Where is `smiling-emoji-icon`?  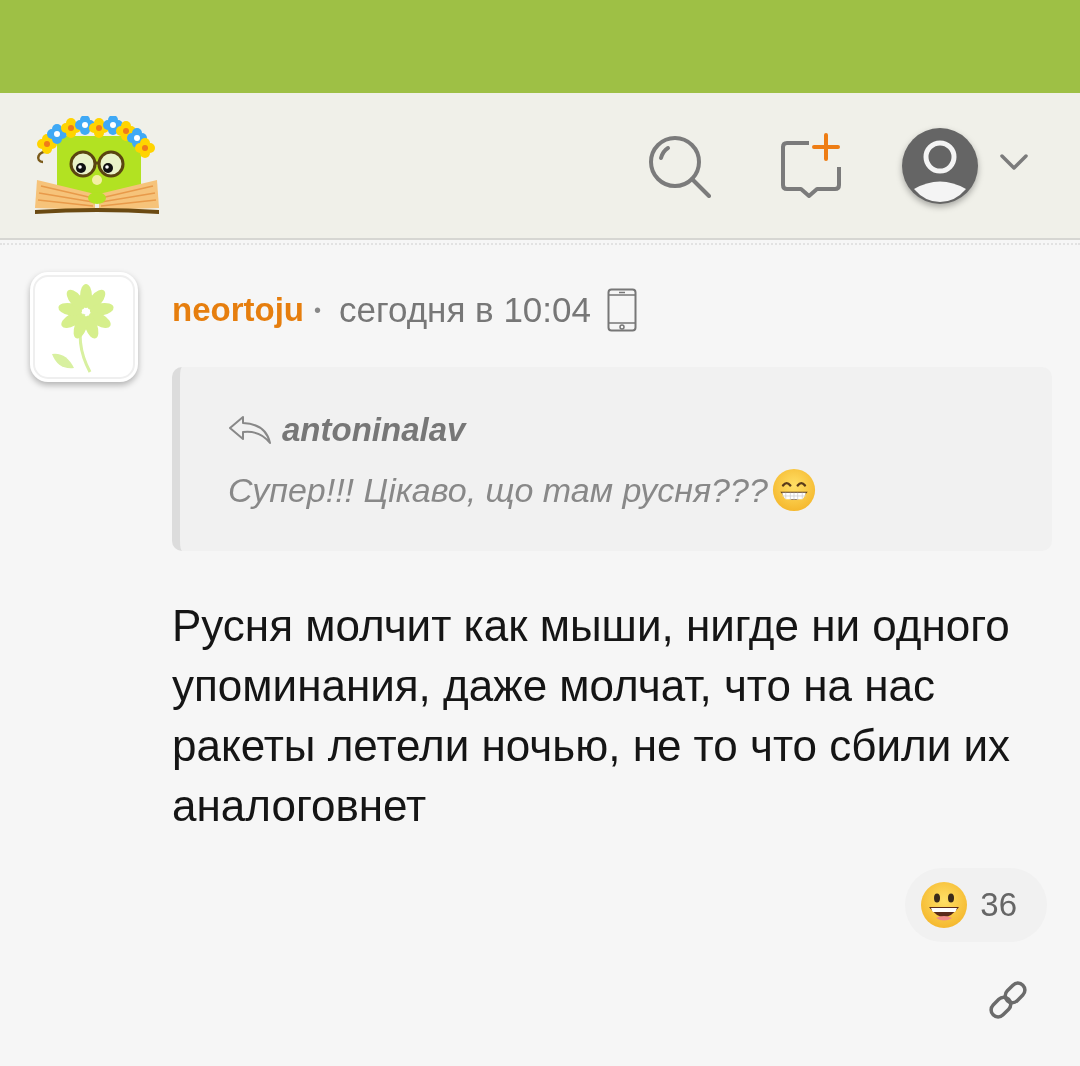 smiling-emoji-icon is located at coordinates (944, 905).